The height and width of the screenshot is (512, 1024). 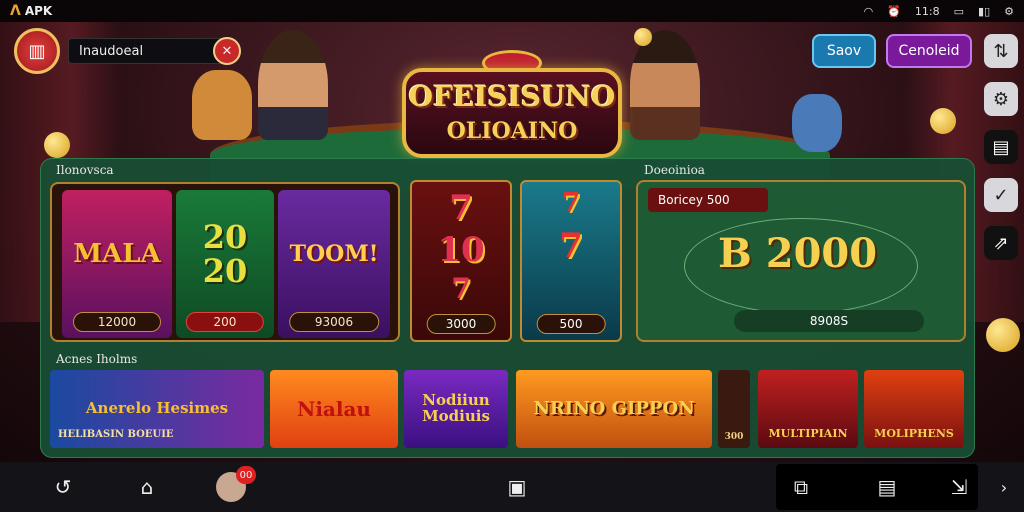 I want to click on avatar: ▥, so click(x=37, y=51).